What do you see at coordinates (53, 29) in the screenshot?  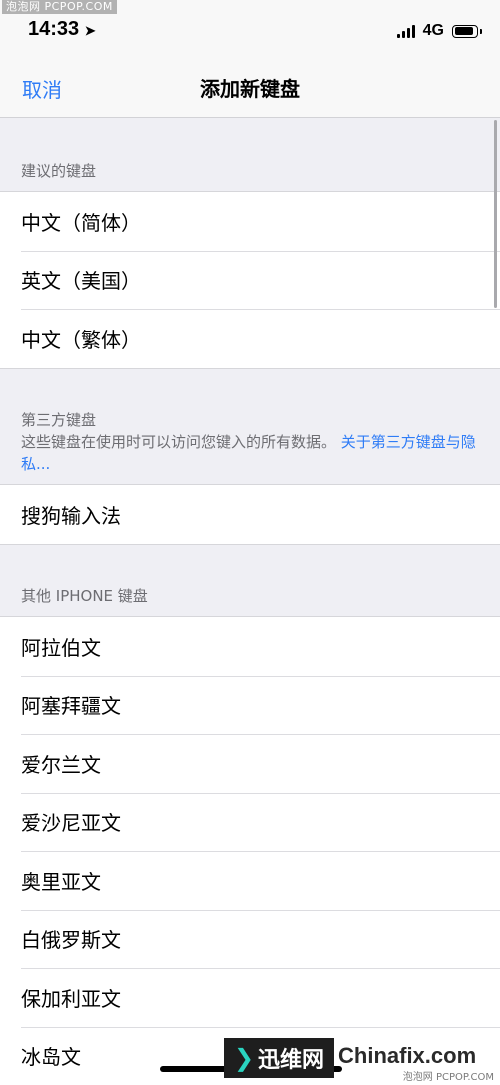 I see `status-time-text: 14:33` at bounding box center [53, 29].